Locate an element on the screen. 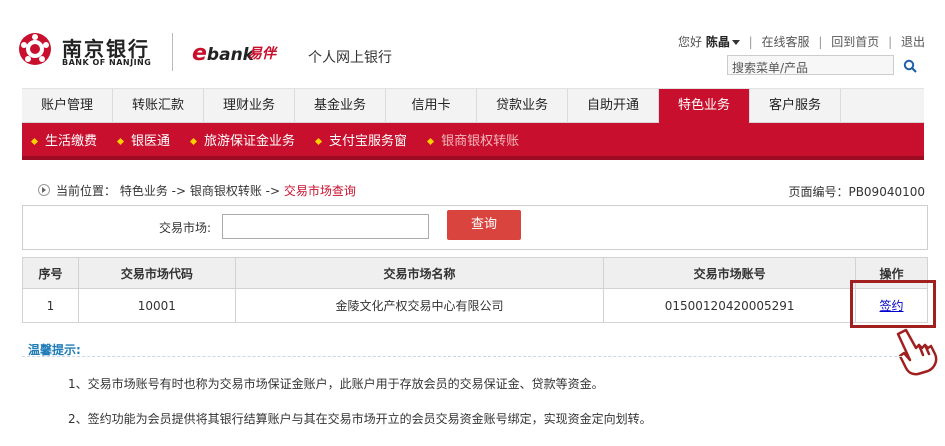 Image resolution: width=945 pixels, height=446 pixels. market-label: 交易市场: is located at coordinates (185, 228).